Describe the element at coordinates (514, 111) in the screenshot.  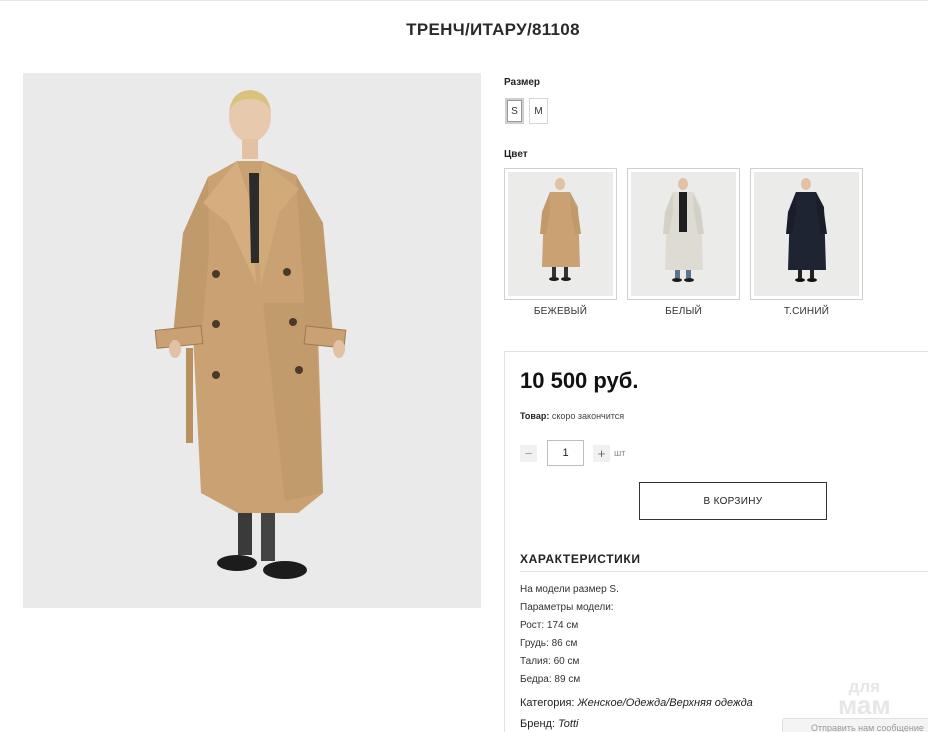
I see `size-option-s: S` at that location.